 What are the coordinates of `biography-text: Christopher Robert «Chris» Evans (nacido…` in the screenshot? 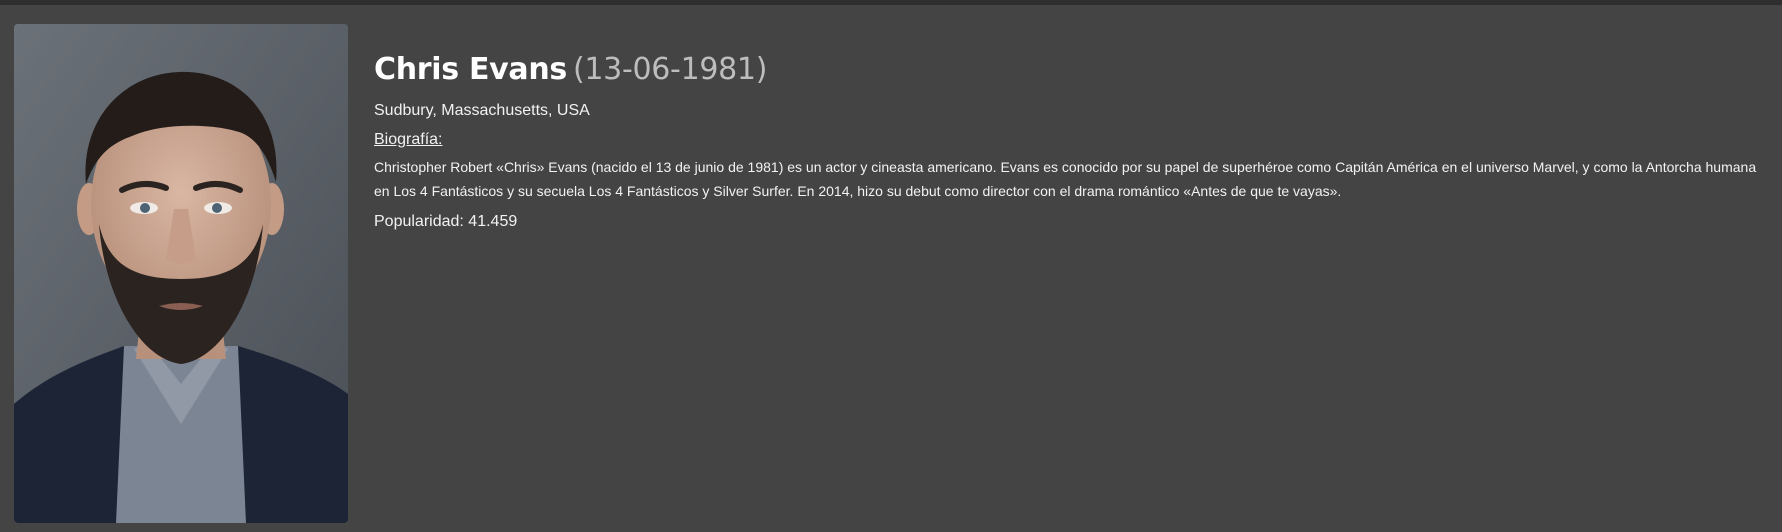 It's located at (1065, 179).